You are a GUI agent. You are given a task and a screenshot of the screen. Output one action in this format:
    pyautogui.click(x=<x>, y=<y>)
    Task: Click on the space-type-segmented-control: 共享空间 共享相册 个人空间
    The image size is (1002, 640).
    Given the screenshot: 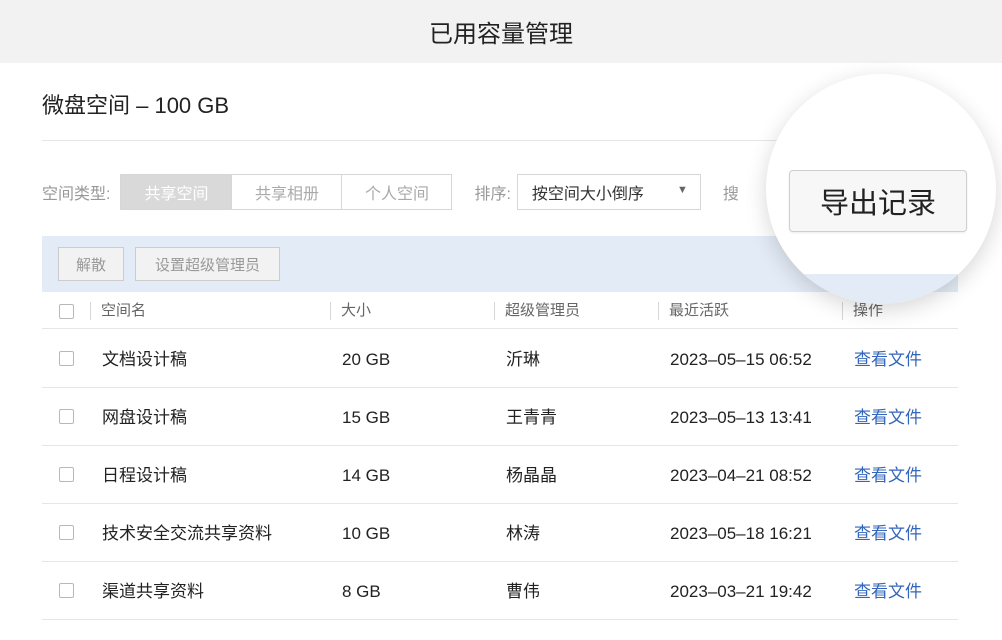 What is the action you would take?
    pyautogui.click(x=286, y=192)
    